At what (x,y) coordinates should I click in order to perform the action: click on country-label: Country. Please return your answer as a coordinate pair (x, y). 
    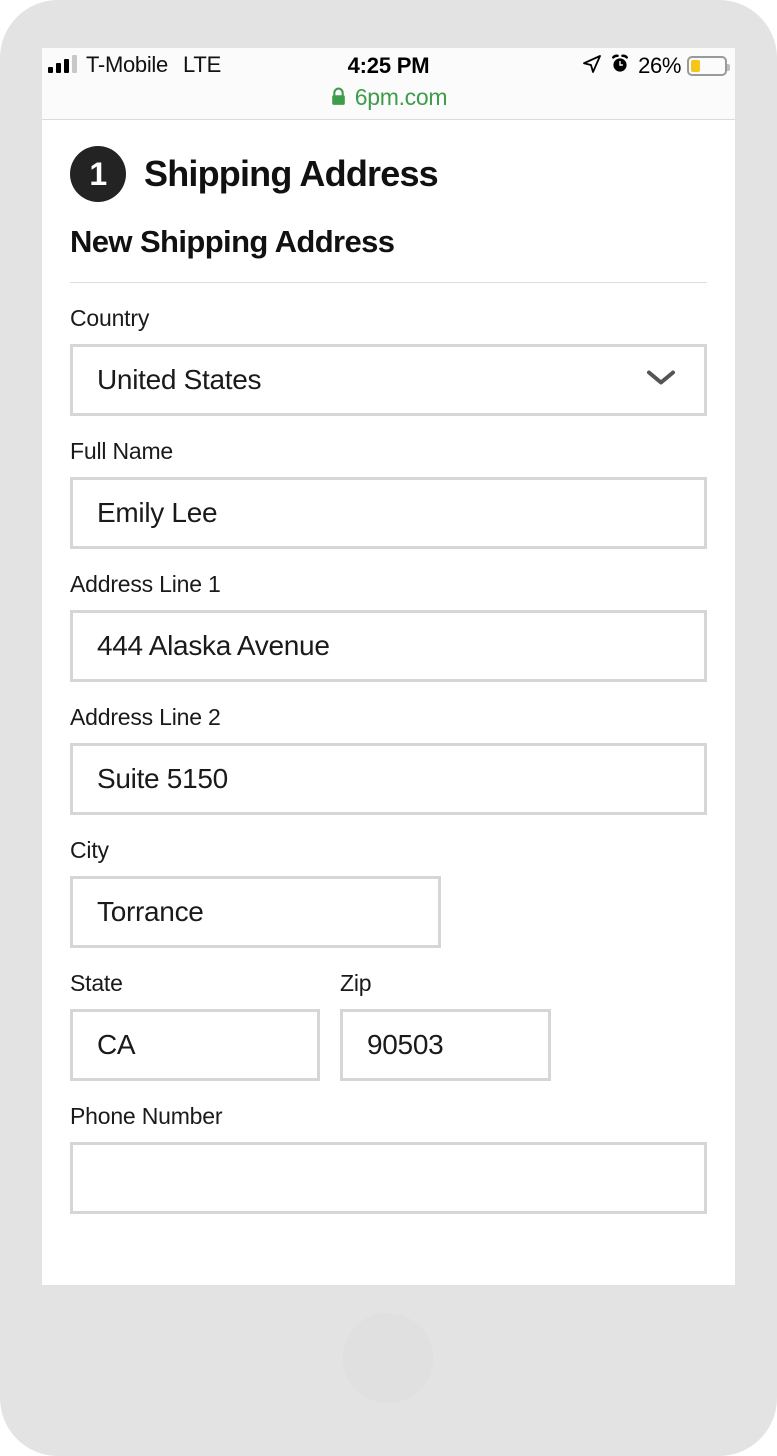
    Looking at the image, I should click on (110, 318).